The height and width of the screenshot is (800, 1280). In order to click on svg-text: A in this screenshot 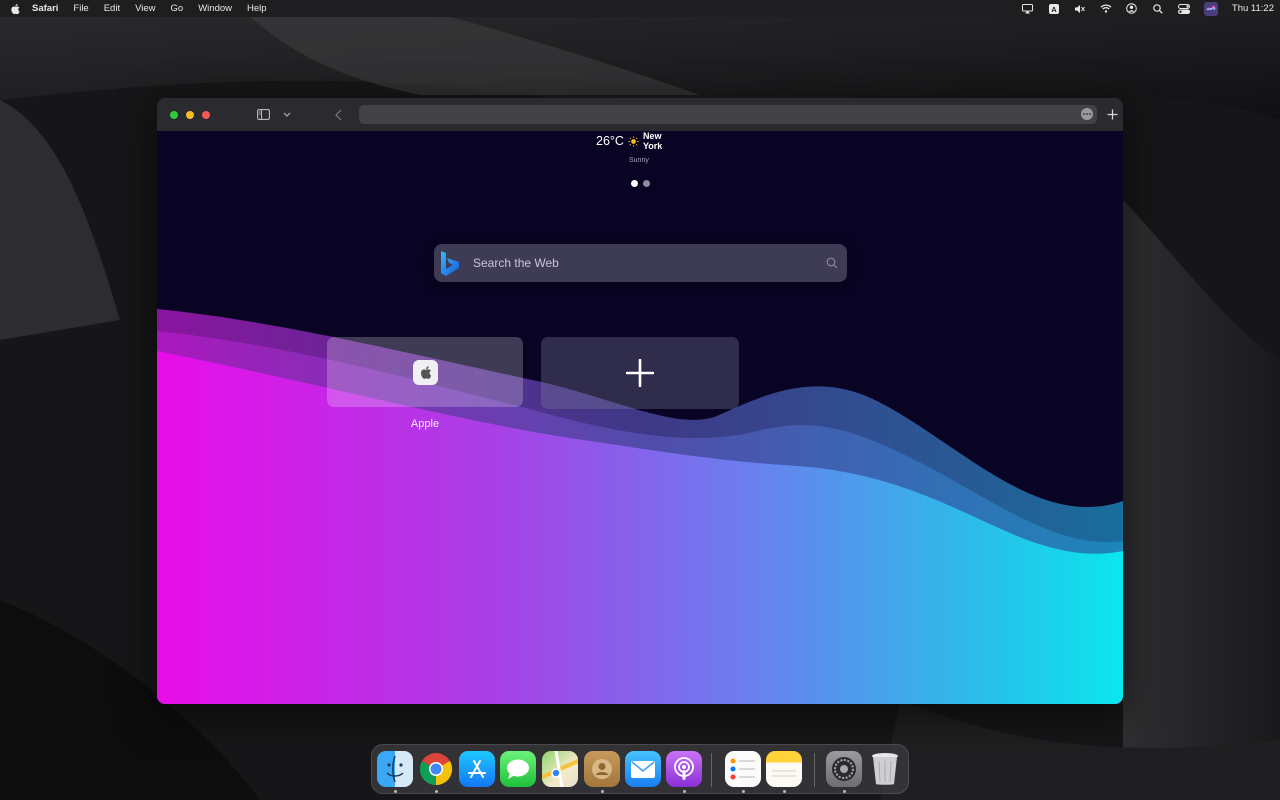, I will do `click(1054, 9)`.